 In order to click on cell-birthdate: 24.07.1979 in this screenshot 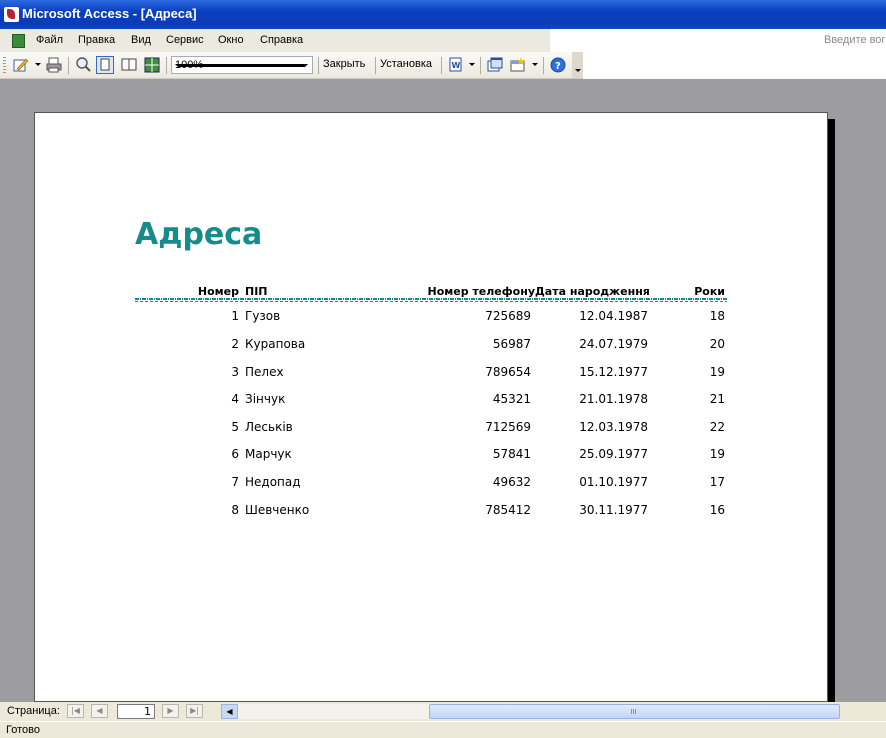, I will do `click(613, 344)`.